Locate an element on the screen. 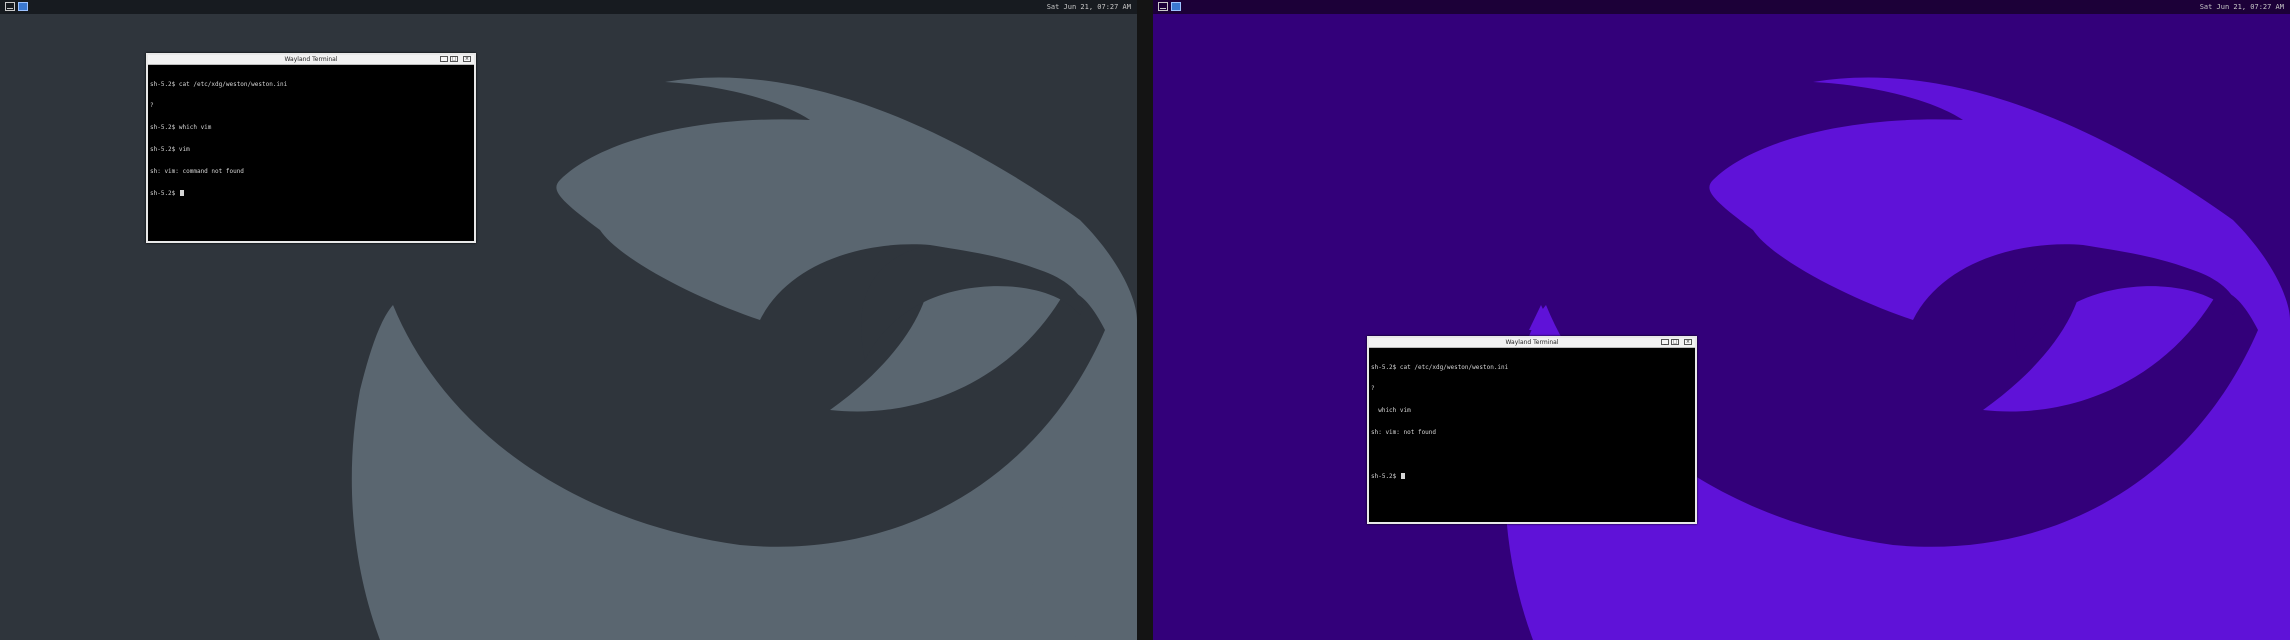 This screenshot has height=640, width=2290. terminal-line: which vim is located at coordinates (1391, 411).